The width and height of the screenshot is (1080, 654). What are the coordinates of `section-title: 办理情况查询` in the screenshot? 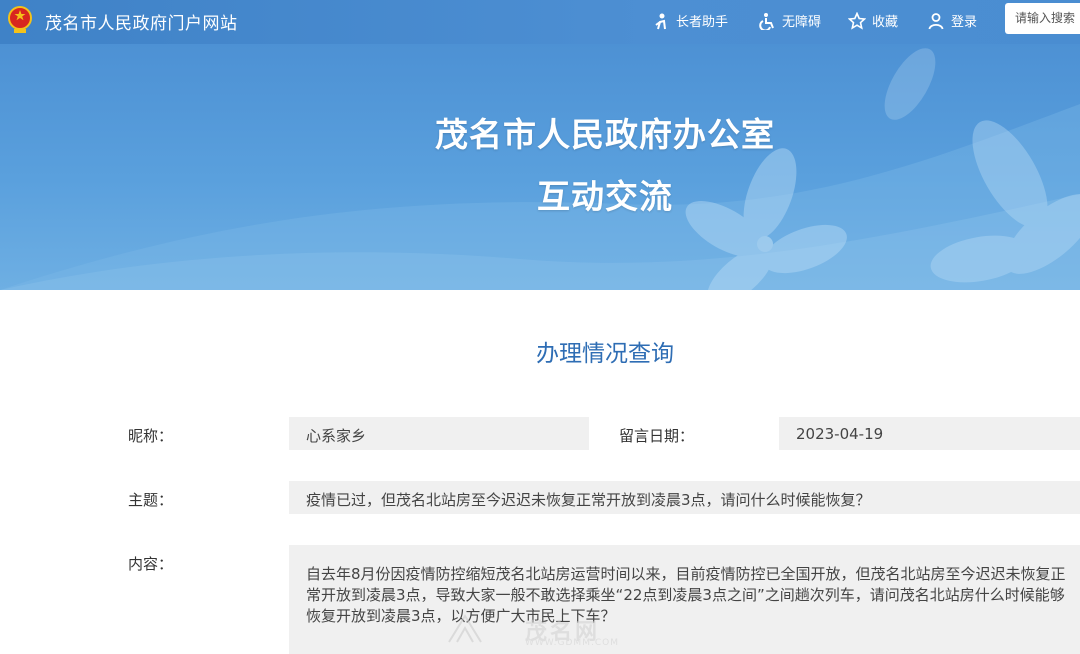 It's located at (605, 354).